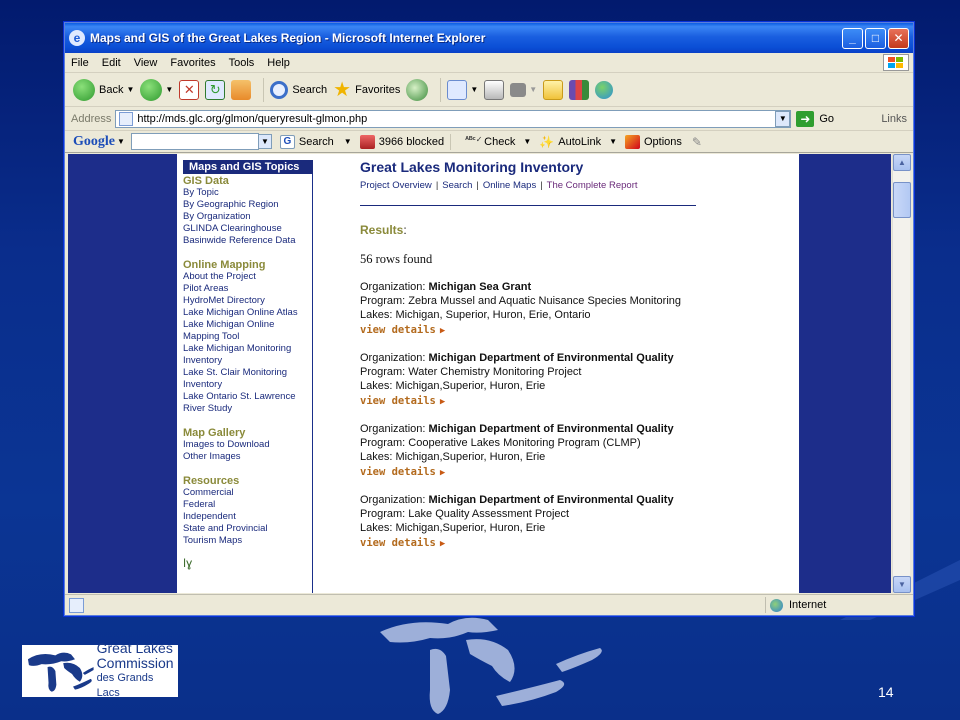 The width and height of the screenshot is (960, 720). Describe the element at coordinates (366, 90) in the screenshot. I see `favorites-button: ★ Favorites` at that location.